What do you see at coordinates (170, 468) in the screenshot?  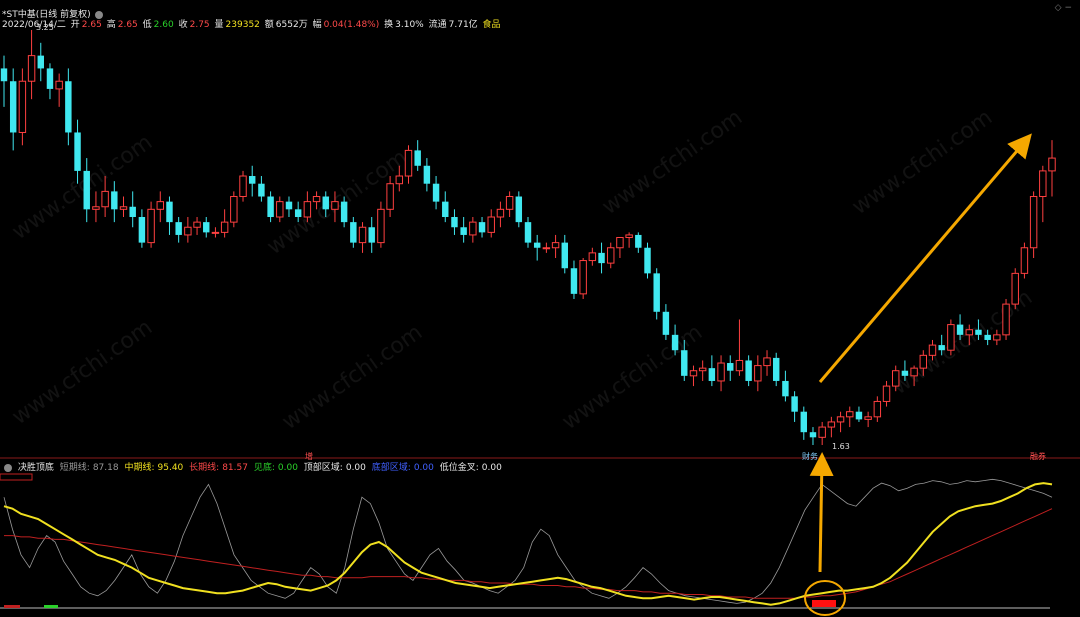 I see `mid-value: 95.40` at bounding box center [170, 468].